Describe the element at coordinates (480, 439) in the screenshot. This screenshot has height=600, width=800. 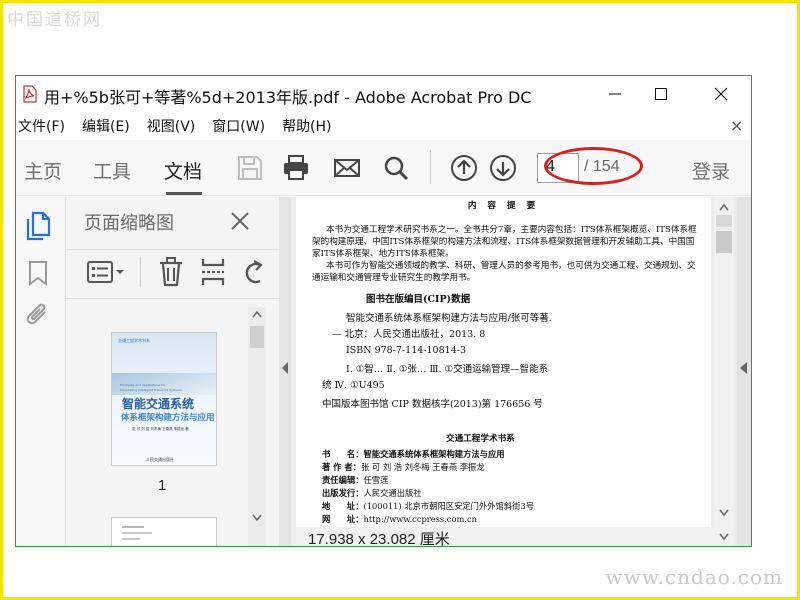
I see `series-heading: 交通工程学术书系` at that location.